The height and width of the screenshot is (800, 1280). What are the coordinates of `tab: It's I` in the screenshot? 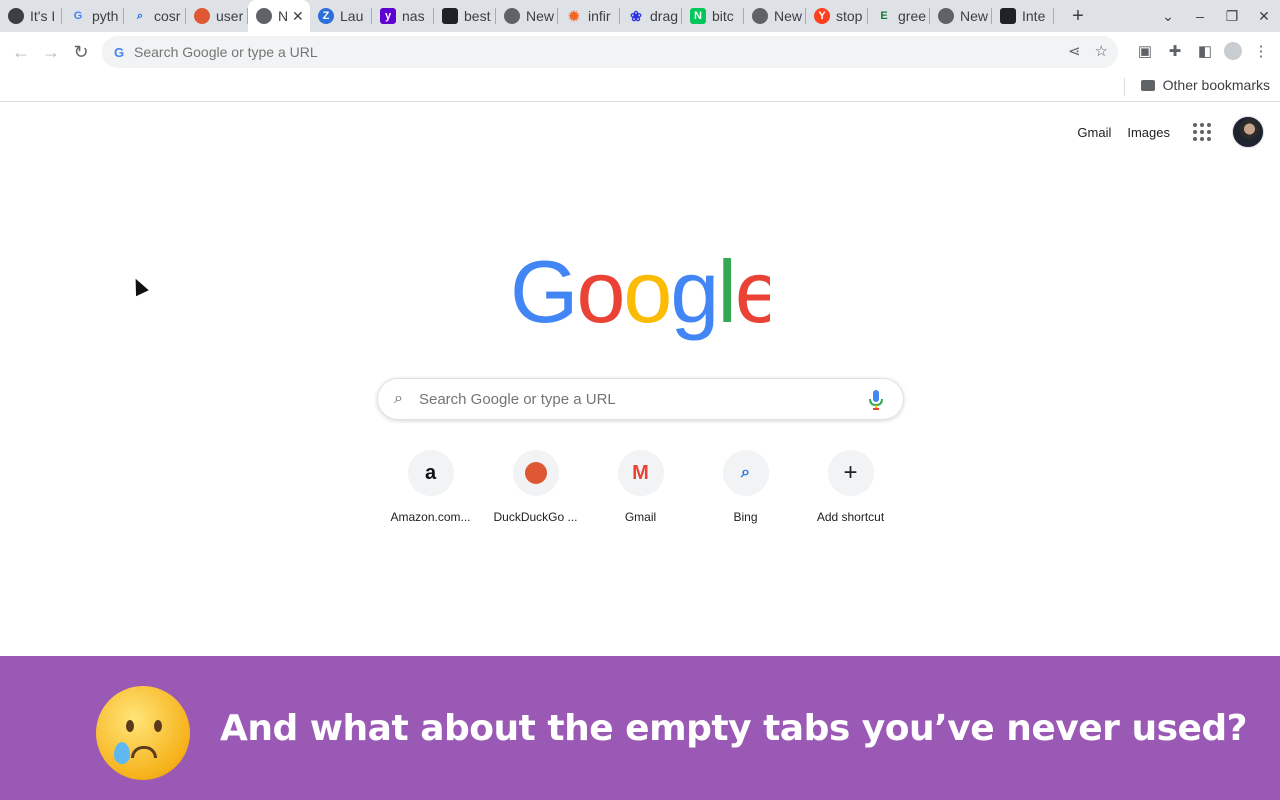 It's located at (31, 16).